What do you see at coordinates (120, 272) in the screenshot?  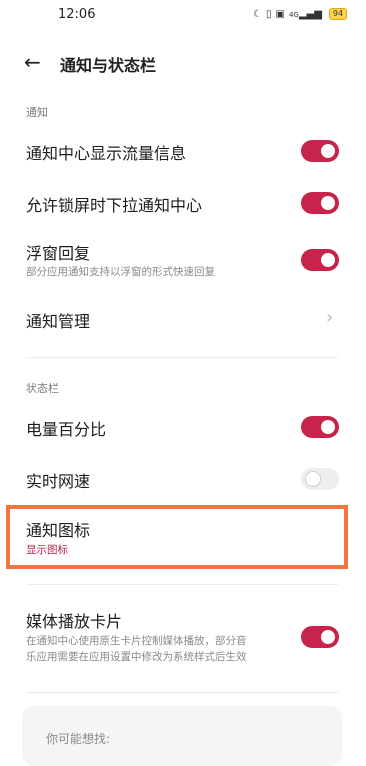 I see `row-subtitle: 部分应用通知支持以浮窗的形式快速回复` at bounding box center [120, 272].